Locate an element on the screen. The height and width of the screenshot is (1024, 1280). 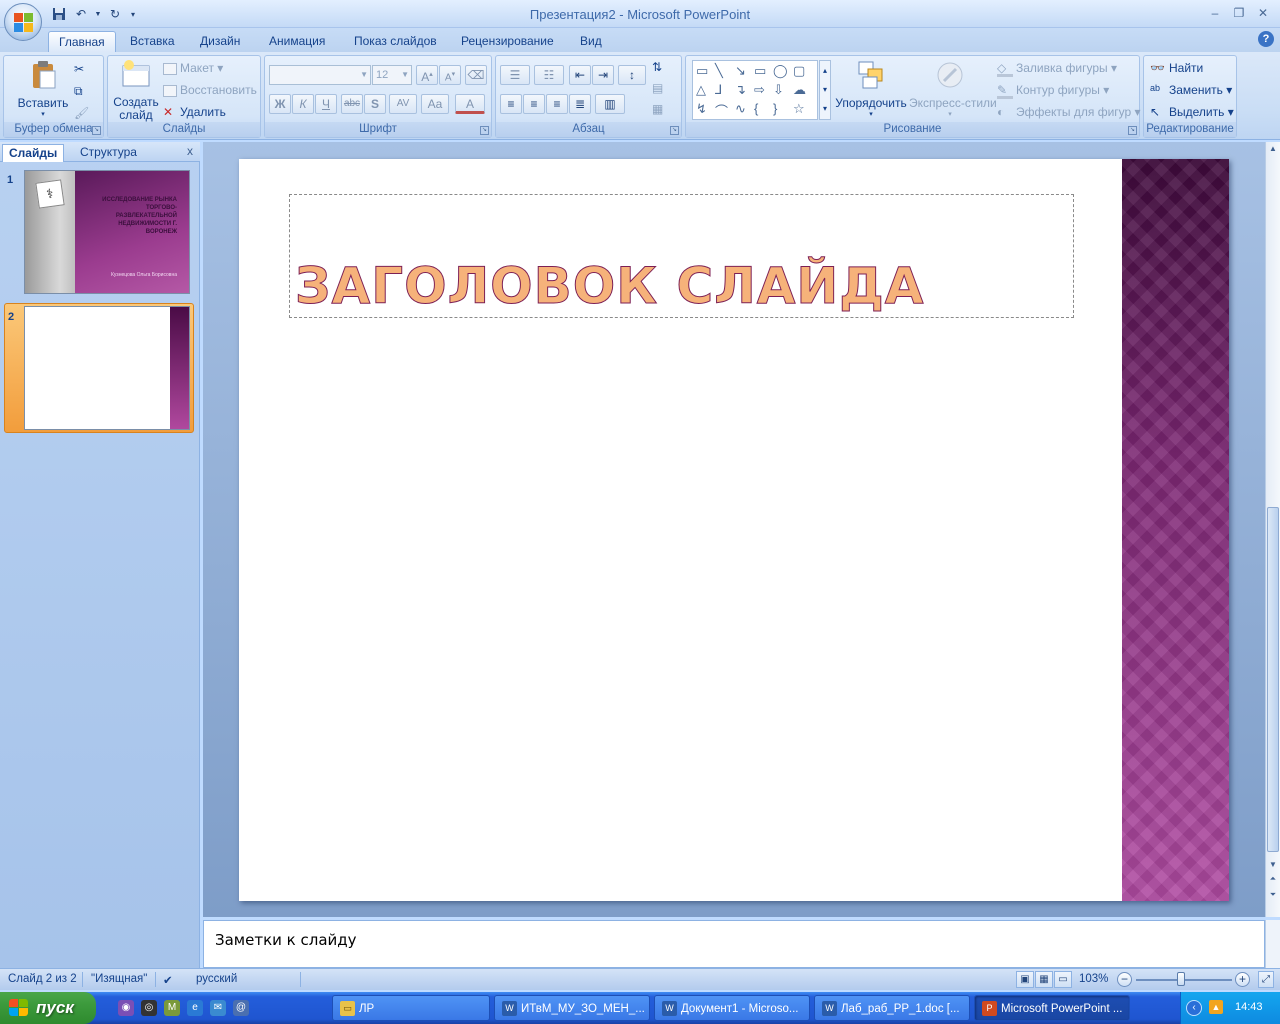
start-button: пуск is located at coordinates (48, 1008).